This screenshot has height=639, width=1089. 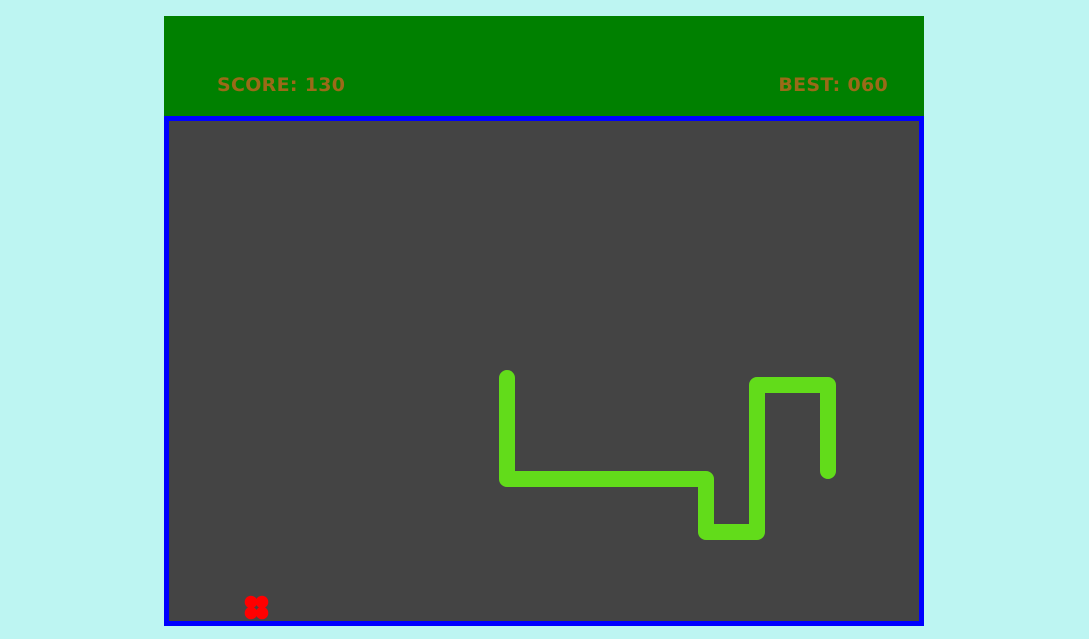 I want to click on best-score-display: BEST: 060, so click(x=833, y=85).